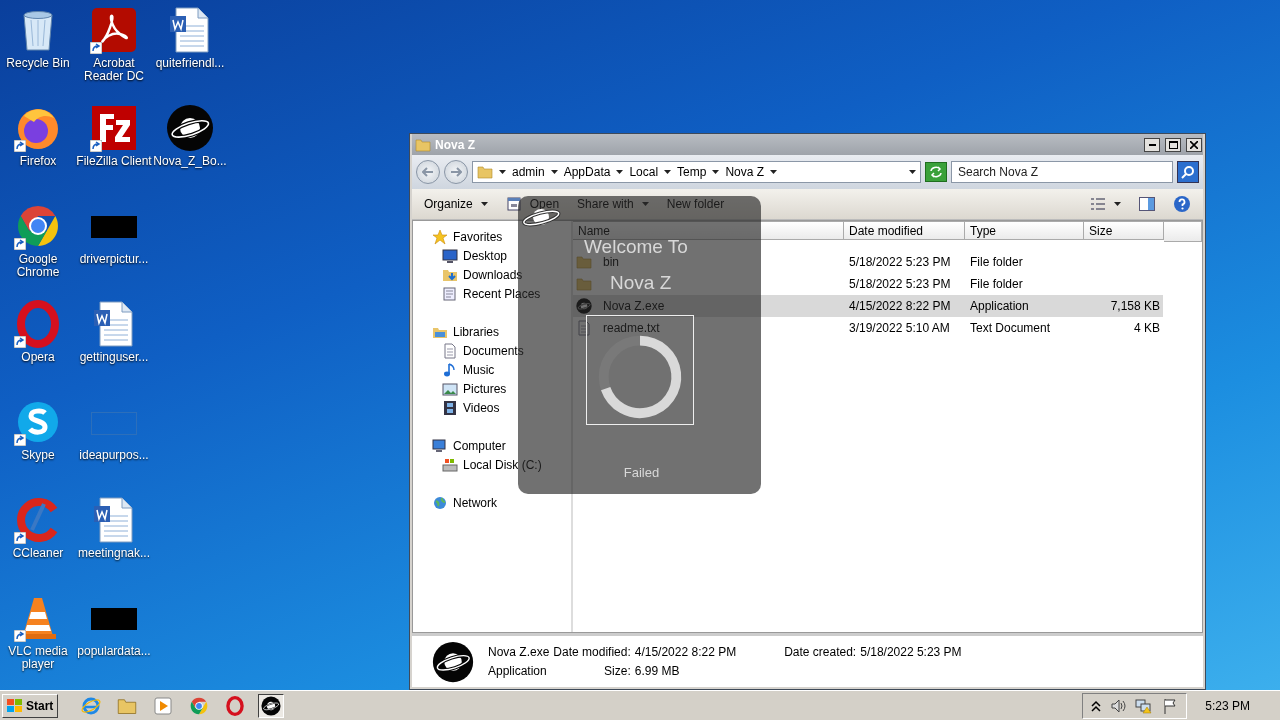 Image resolution: width=1280 pixels, height=720 pixels. What do you see at coordinates (440, 502) in the screenshot?
I see `globe-icon` at bounding box center [440, 502].